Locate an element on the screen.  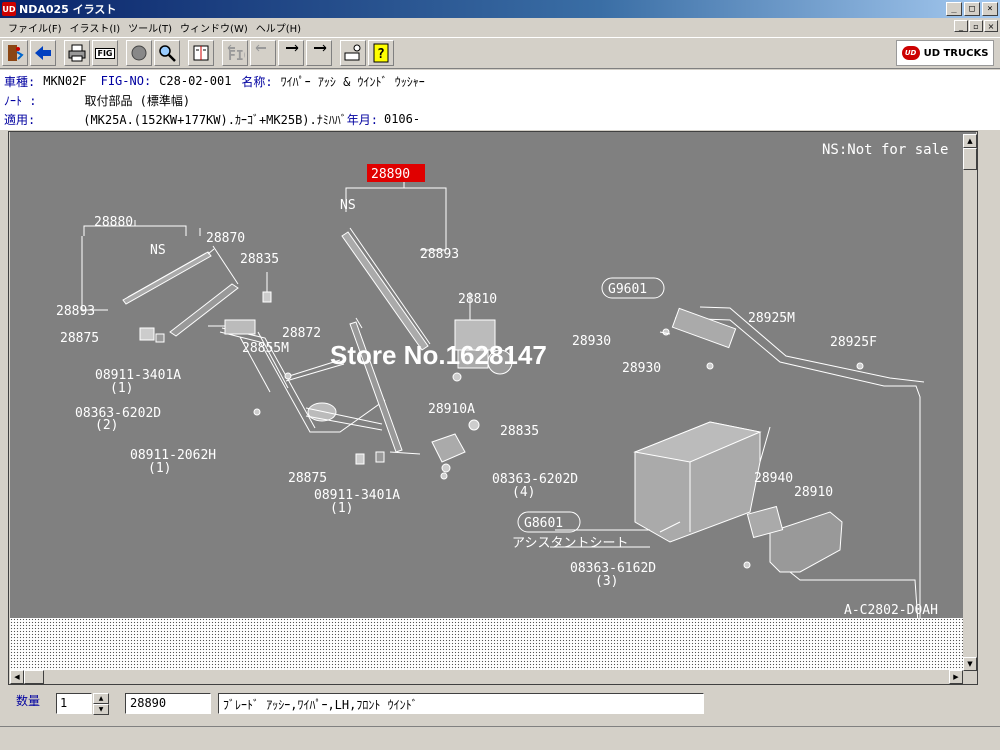
ud-logo-icon: UD is located at coordinates (910, 53).